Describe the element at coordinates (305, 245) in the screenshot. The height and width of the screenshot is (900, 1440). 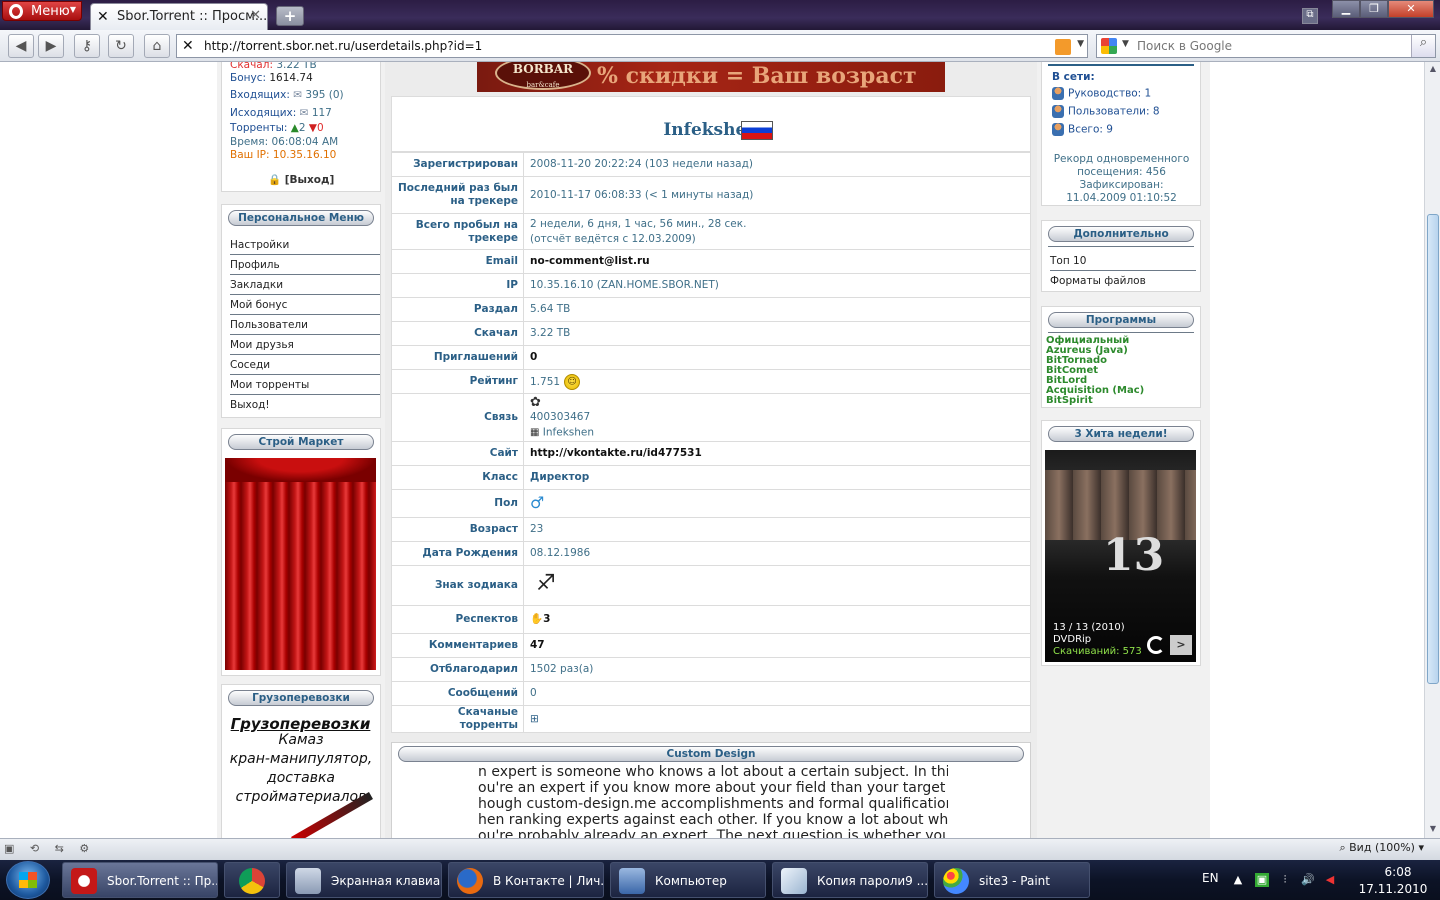
I see `menu-item-settings: Настройки` at that location.